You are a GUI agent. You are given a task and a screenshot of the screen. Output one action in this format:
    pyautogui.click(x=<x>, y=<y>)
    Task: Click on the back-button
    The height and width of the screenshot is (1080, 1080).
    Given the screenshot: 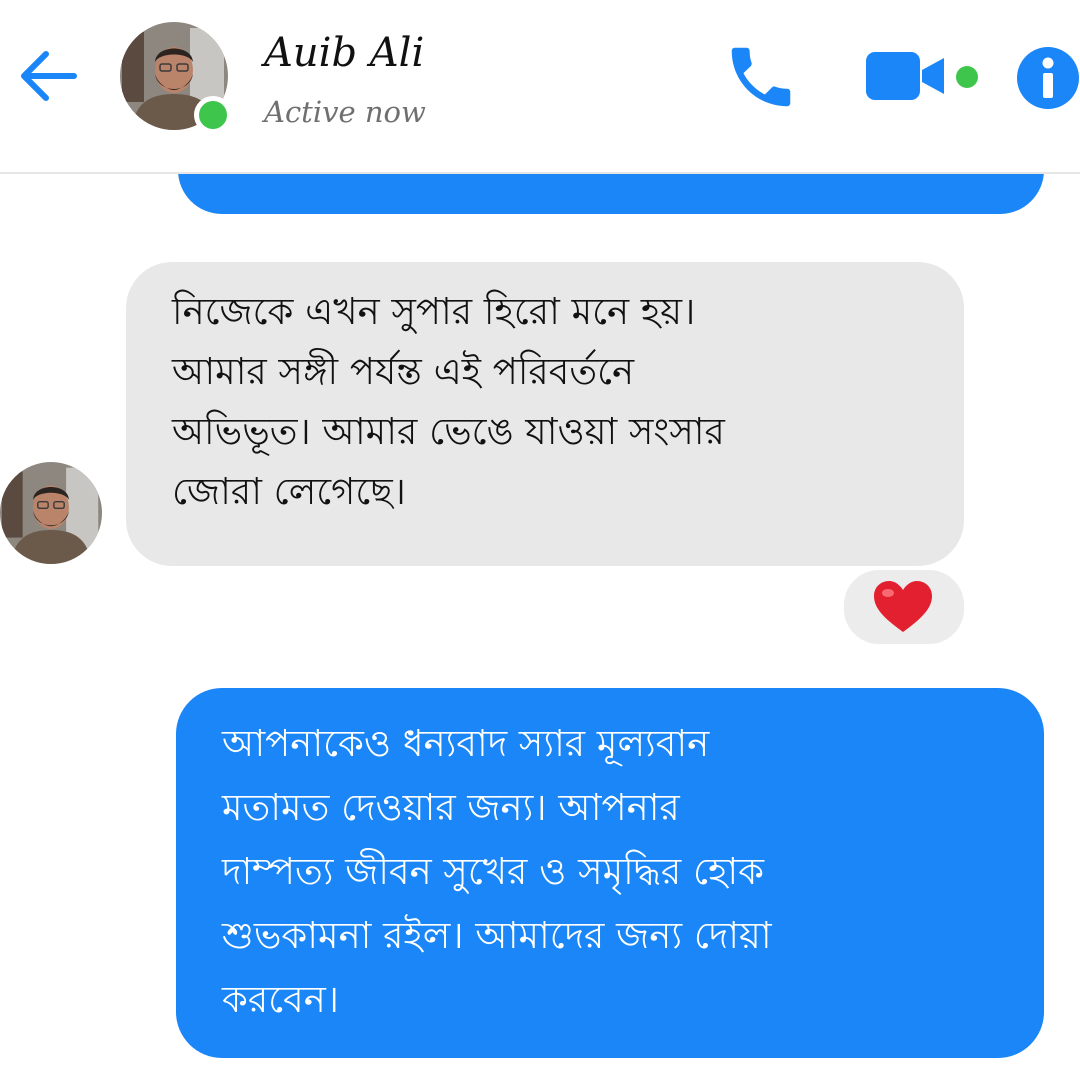 What is the action you would take?
    pyautogui.click(x=47, y=75)
    